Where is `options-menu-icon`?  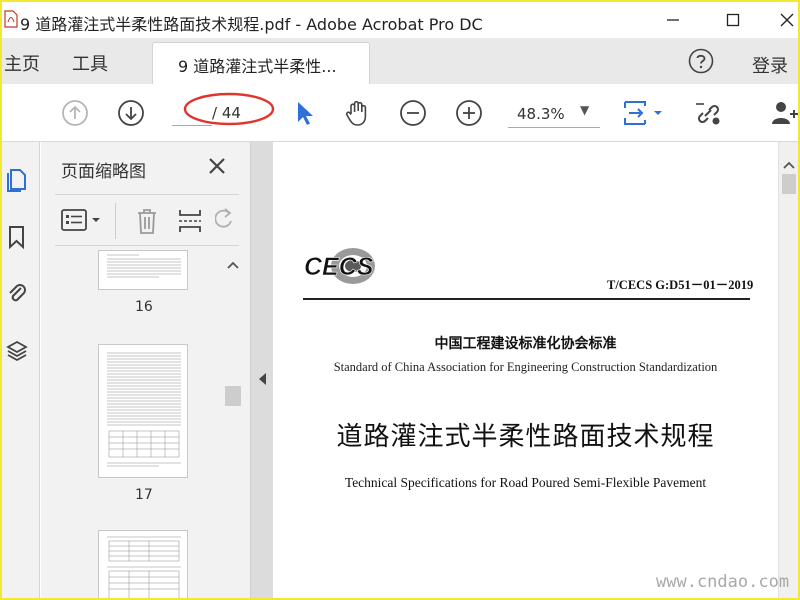
options-menu-icon is located at coordinates (83, 221).